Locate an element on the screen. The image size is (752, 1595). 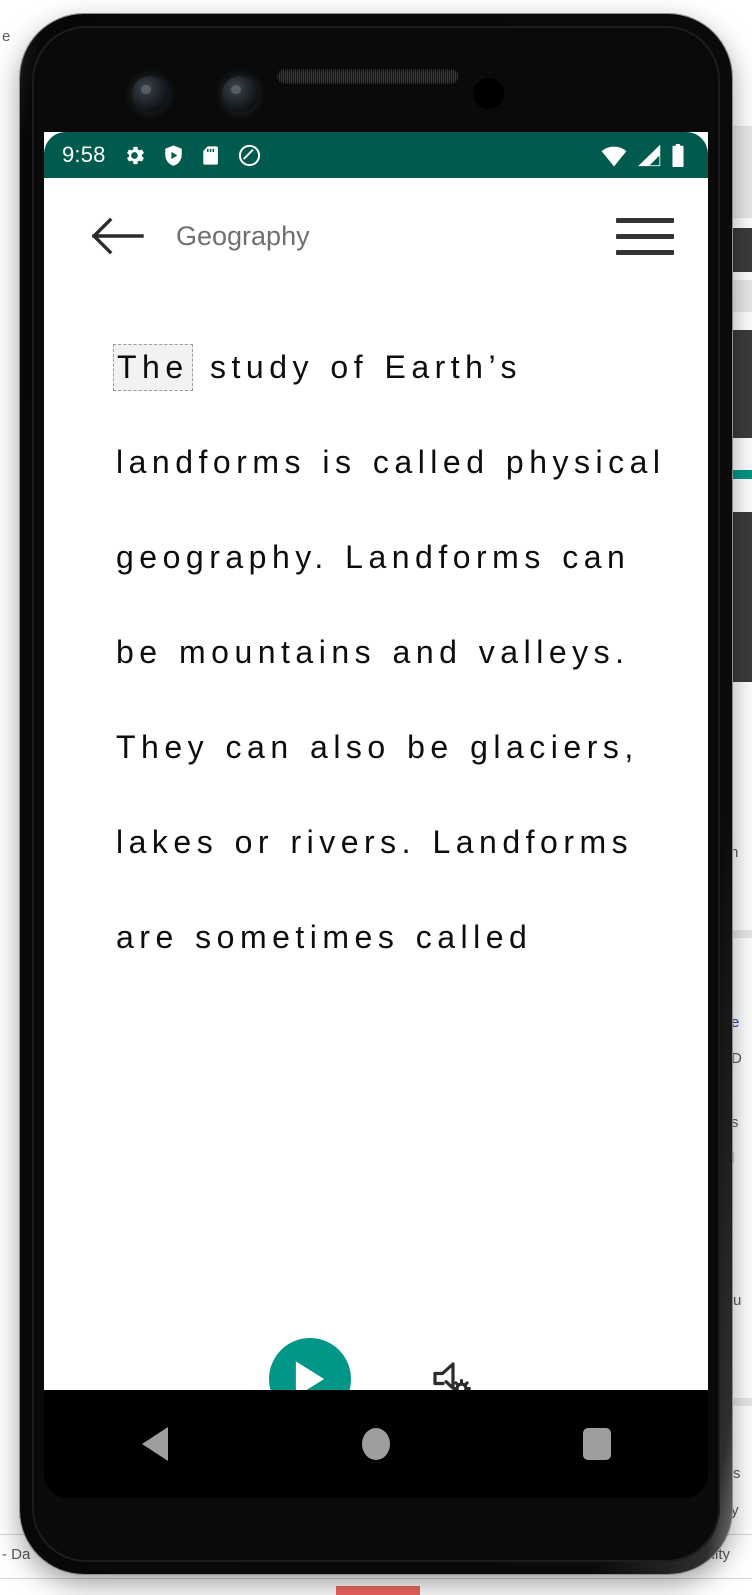
nav-back-button is located at coordinates (155, 1444).